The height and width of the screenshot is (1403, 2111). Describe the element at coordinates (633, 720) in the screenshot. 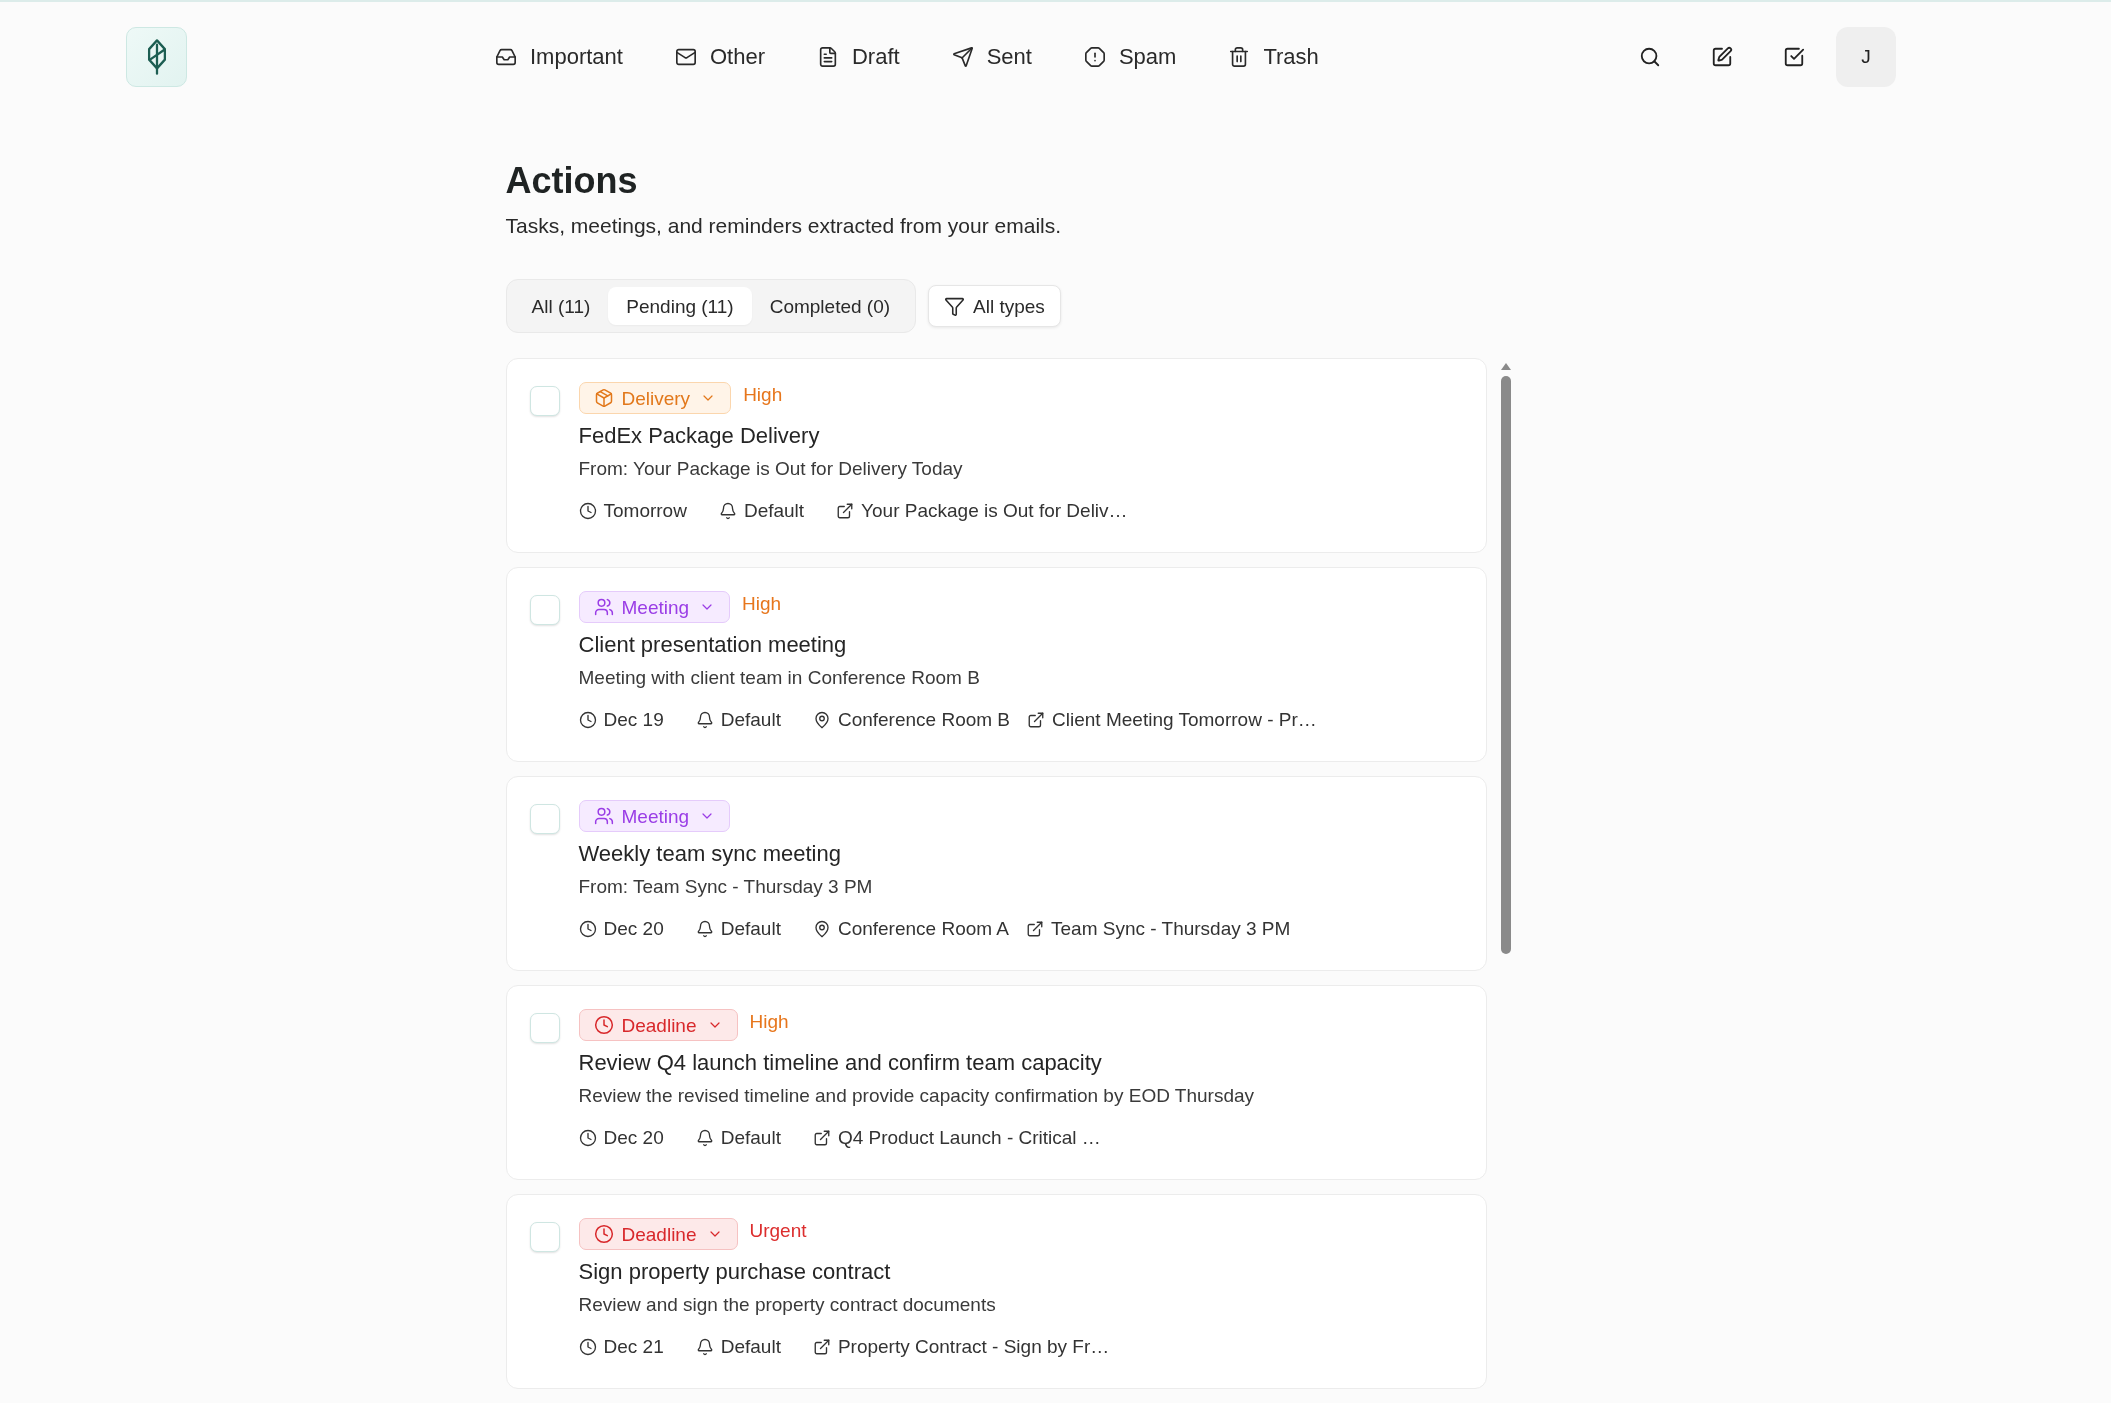

I see `due-date: Dec 19` at that location.